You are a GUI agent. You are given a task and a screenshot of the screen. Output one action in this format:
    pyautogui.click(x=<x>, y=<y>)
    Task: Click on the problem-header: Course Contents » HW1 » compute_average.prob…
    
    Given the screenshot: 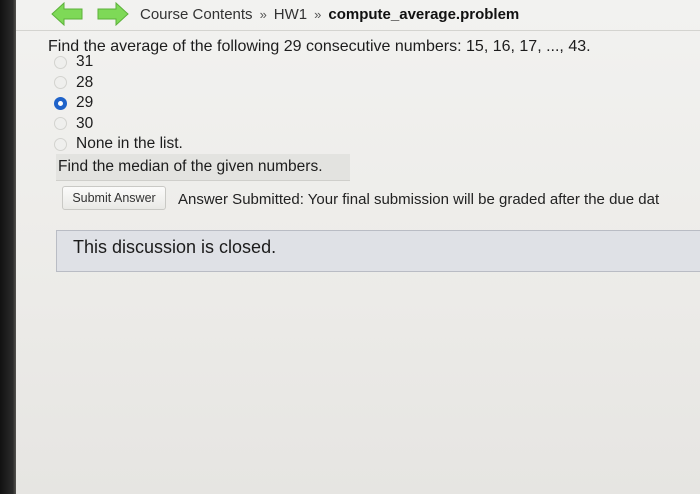 What is the action you would take?
    pyautogui.click(x=358, y=15)
    